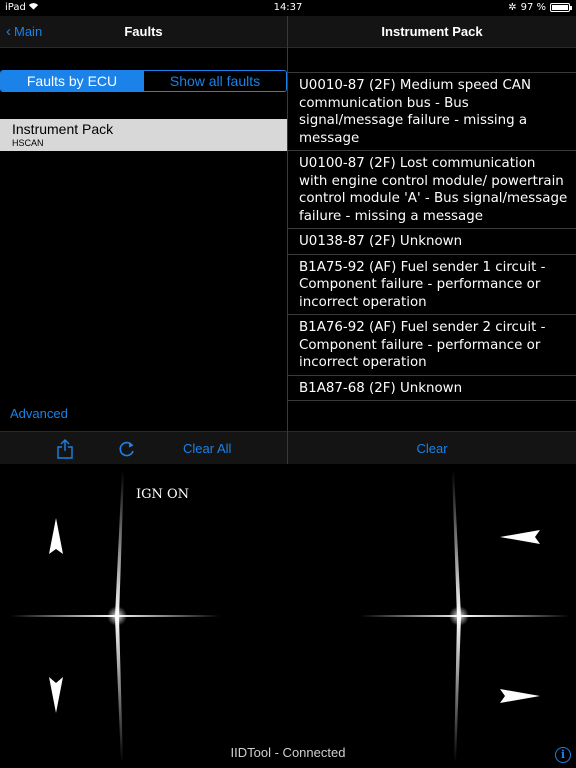  I want to click on left-navbar: ‹ Main Faults, so click(143, 32).